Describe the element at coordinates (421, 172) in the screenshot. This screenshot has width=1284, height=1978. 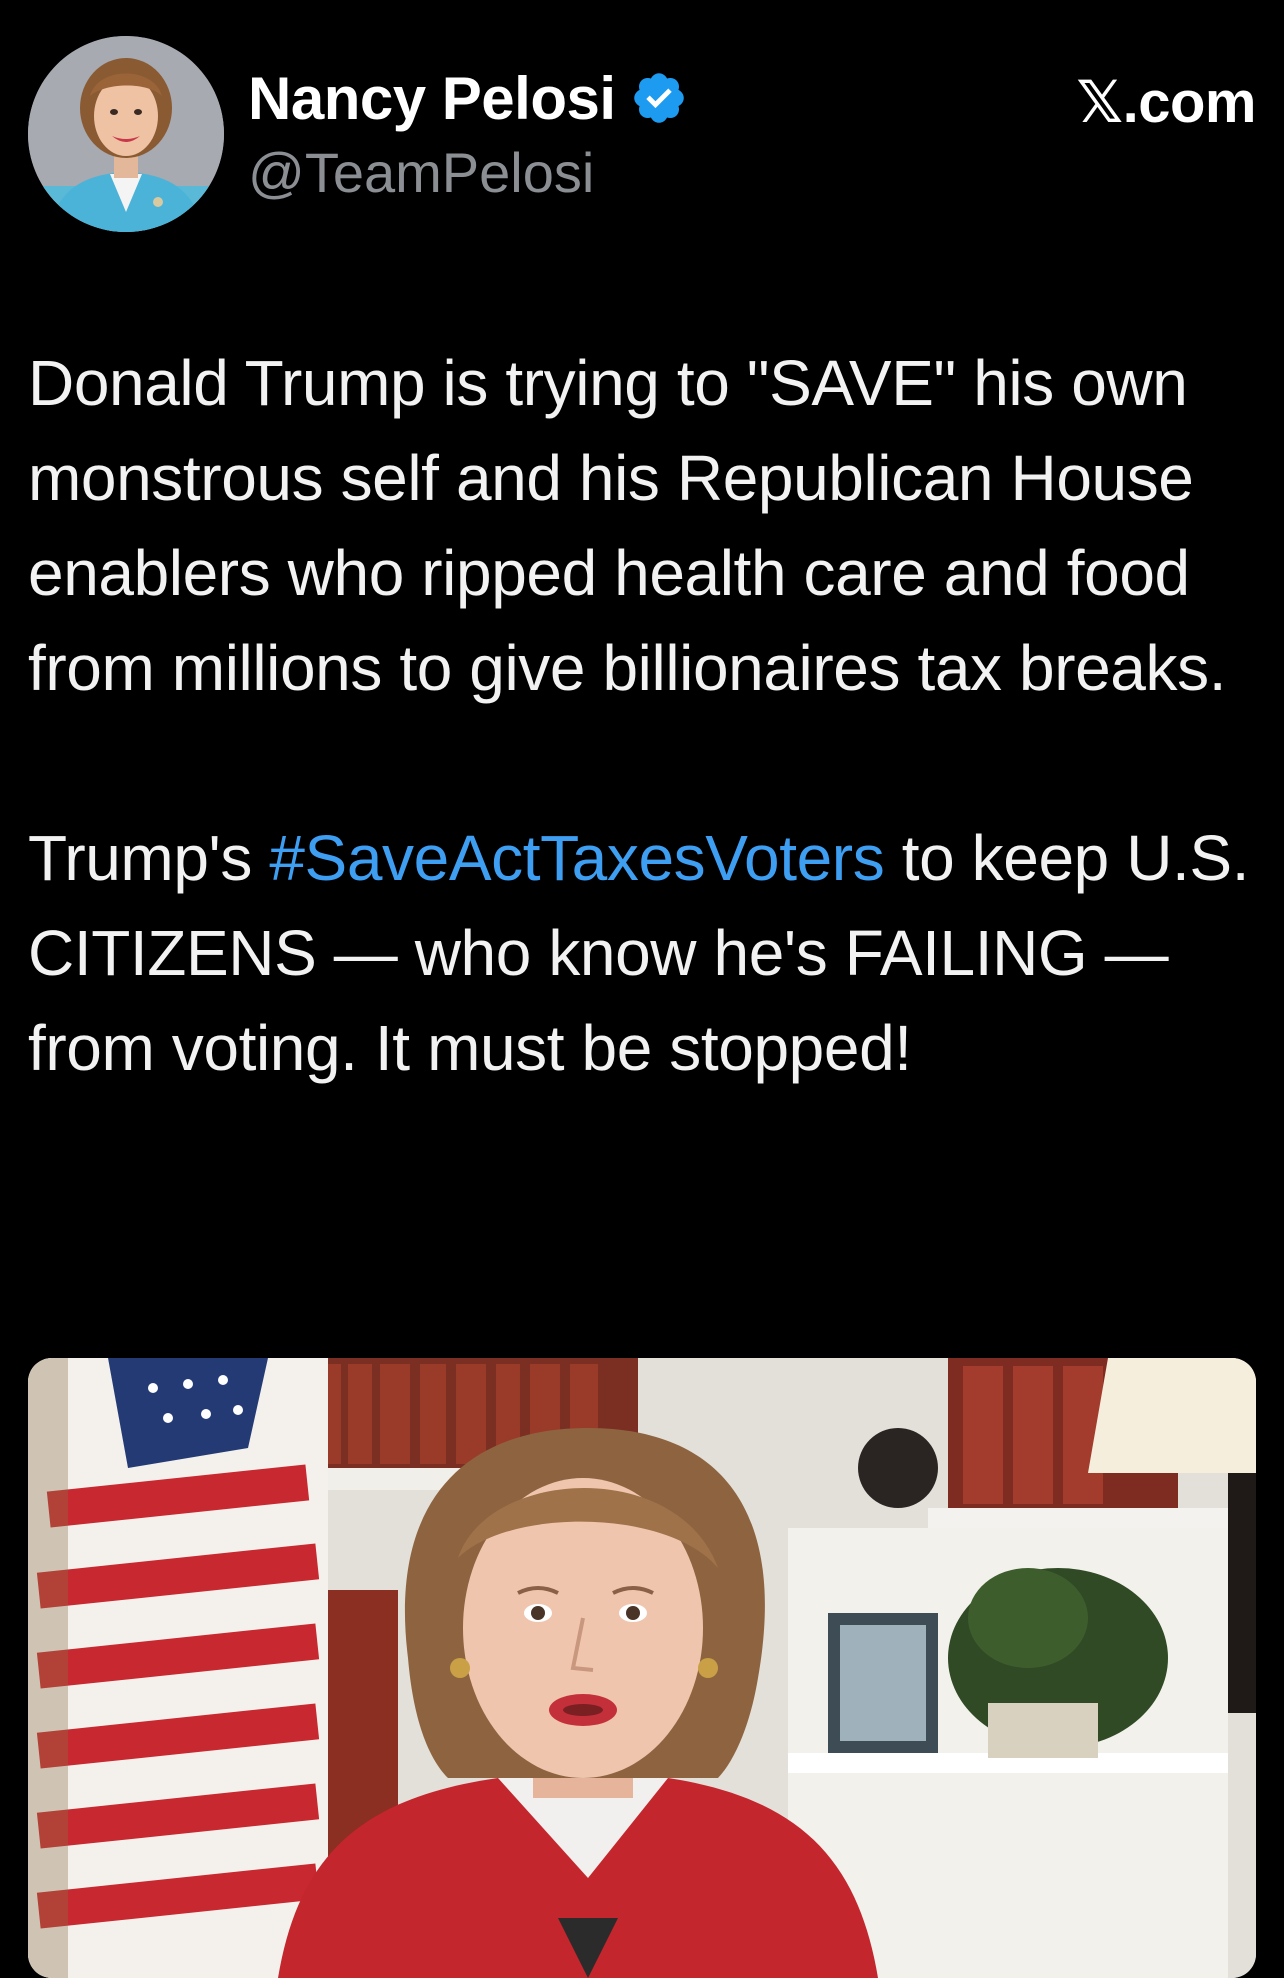
I see `author-handle: @TeamPelosi` at that location.